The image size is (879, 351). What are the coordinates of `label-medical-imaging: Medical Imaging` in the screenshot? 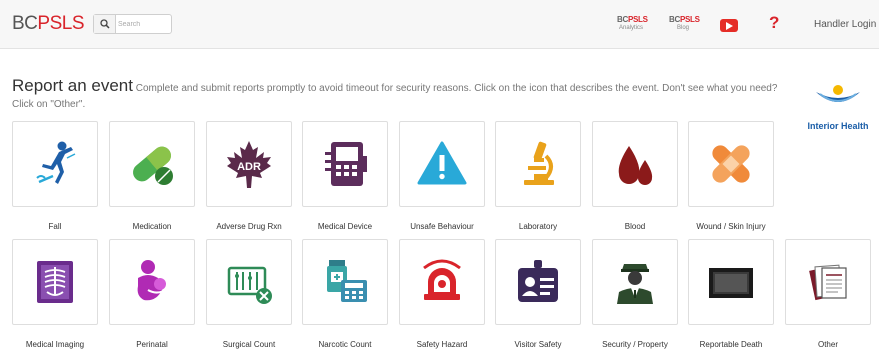 It's located at (55, 344).